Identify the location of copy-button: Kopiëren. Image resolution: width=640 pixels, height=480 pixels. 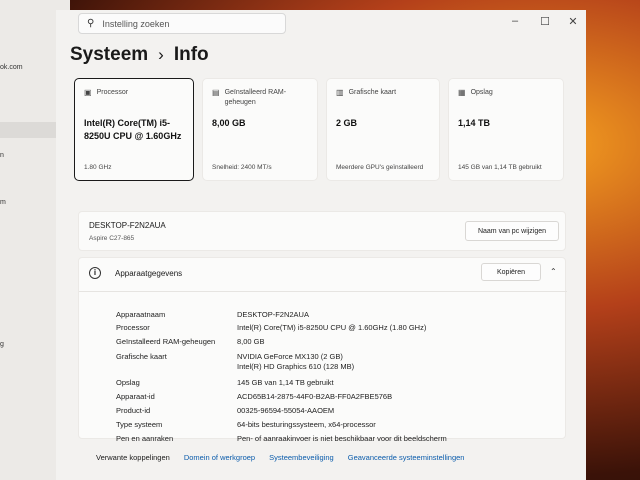
(511, 272).